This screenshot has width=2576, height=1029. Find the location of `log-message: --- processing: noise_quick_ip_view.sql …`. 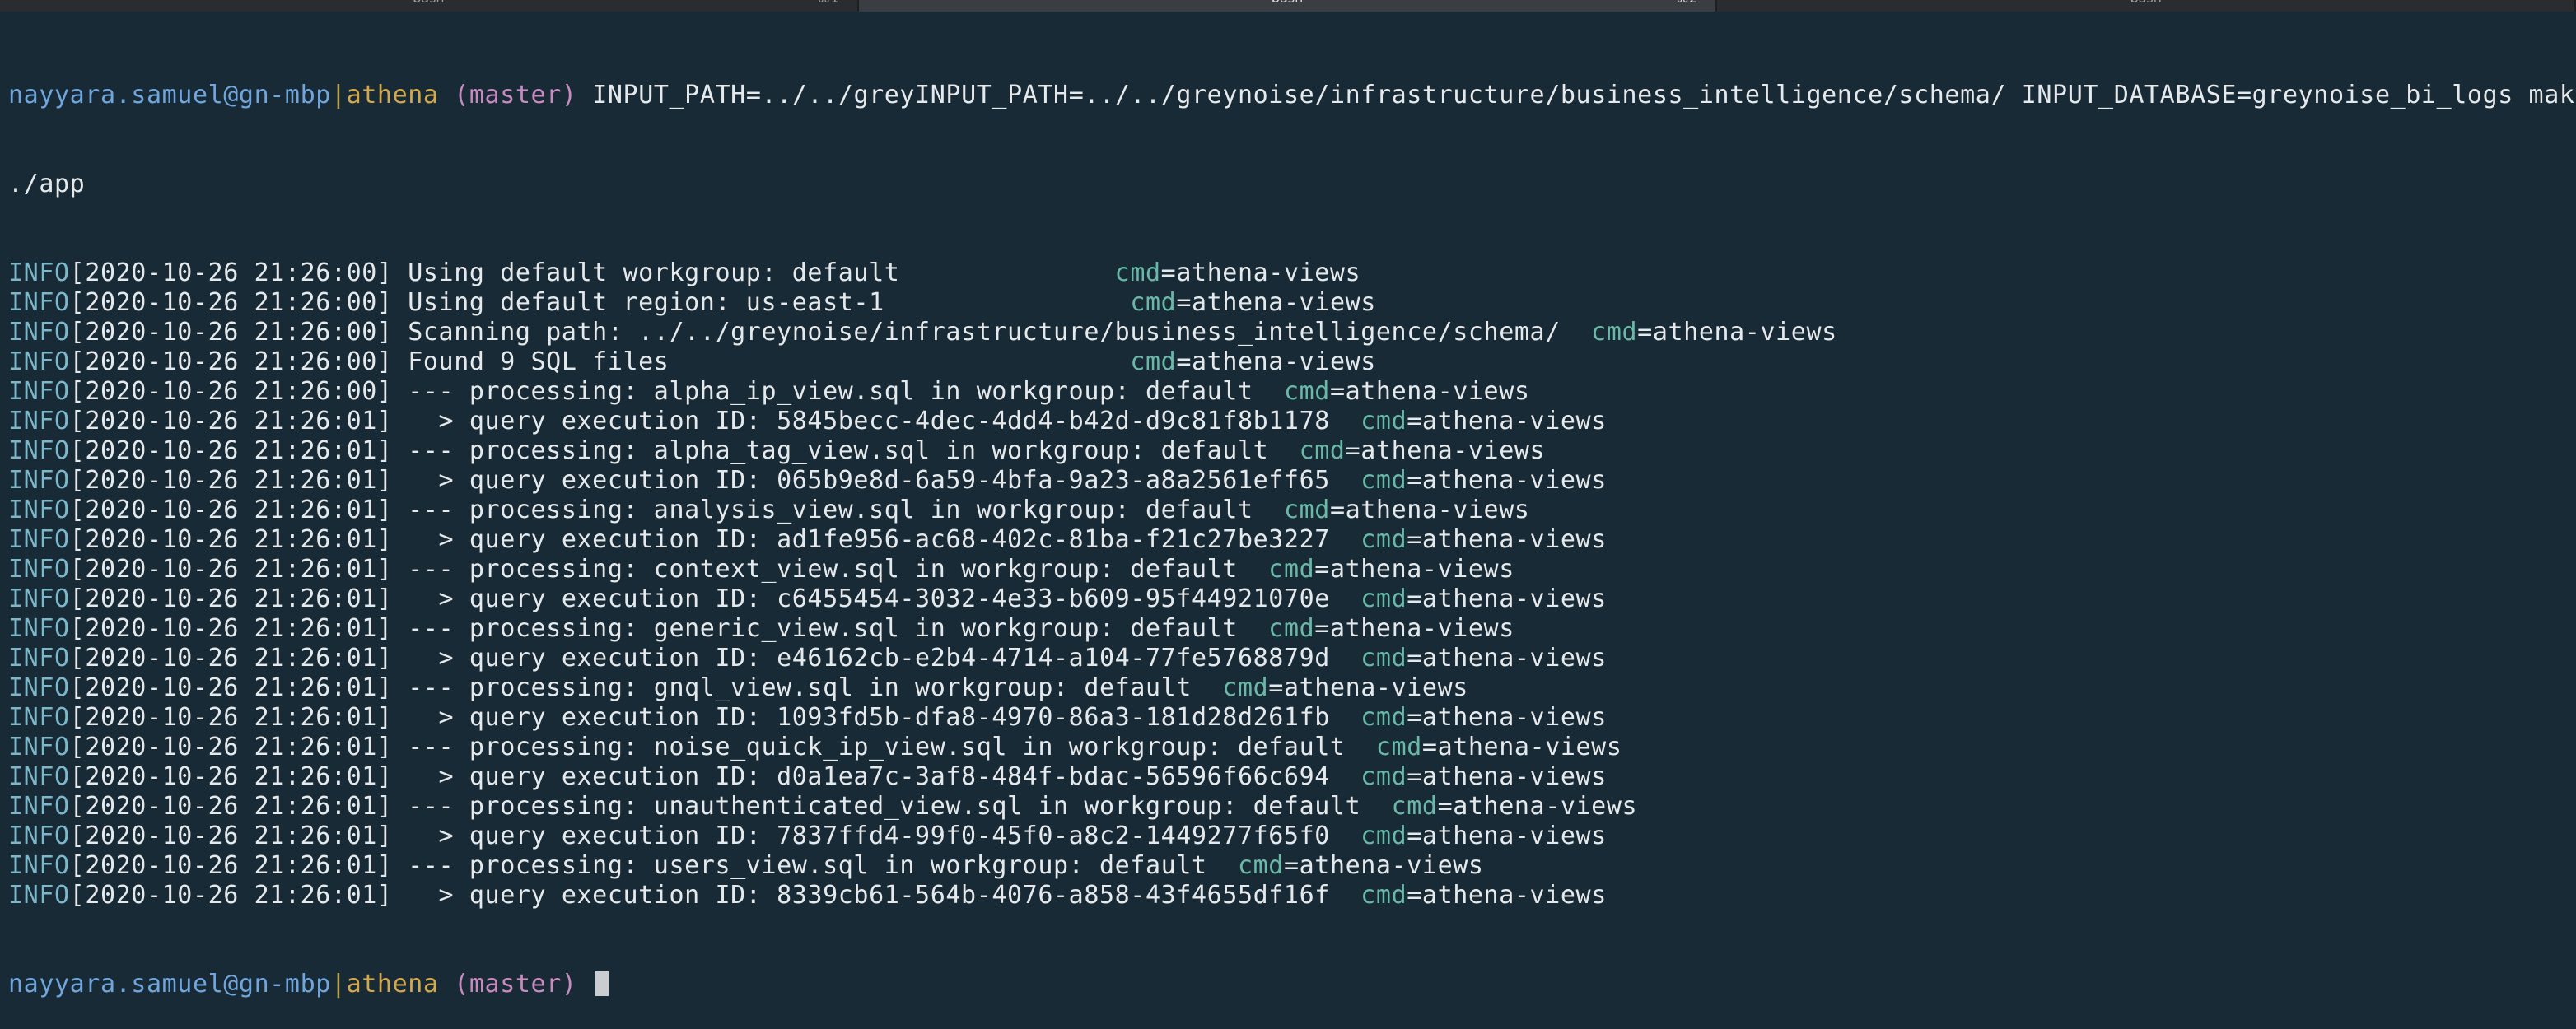

log-message: --- processing: noise_quick_ip_view.sql … is located at coordinates (884, 747).